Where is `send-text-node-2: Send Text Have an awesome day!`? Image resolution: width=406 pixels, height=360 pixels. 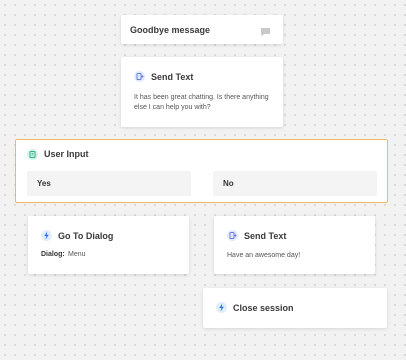 send-text-node-2: Send Text Have an awesome day! is located at coordinates (294, 245).